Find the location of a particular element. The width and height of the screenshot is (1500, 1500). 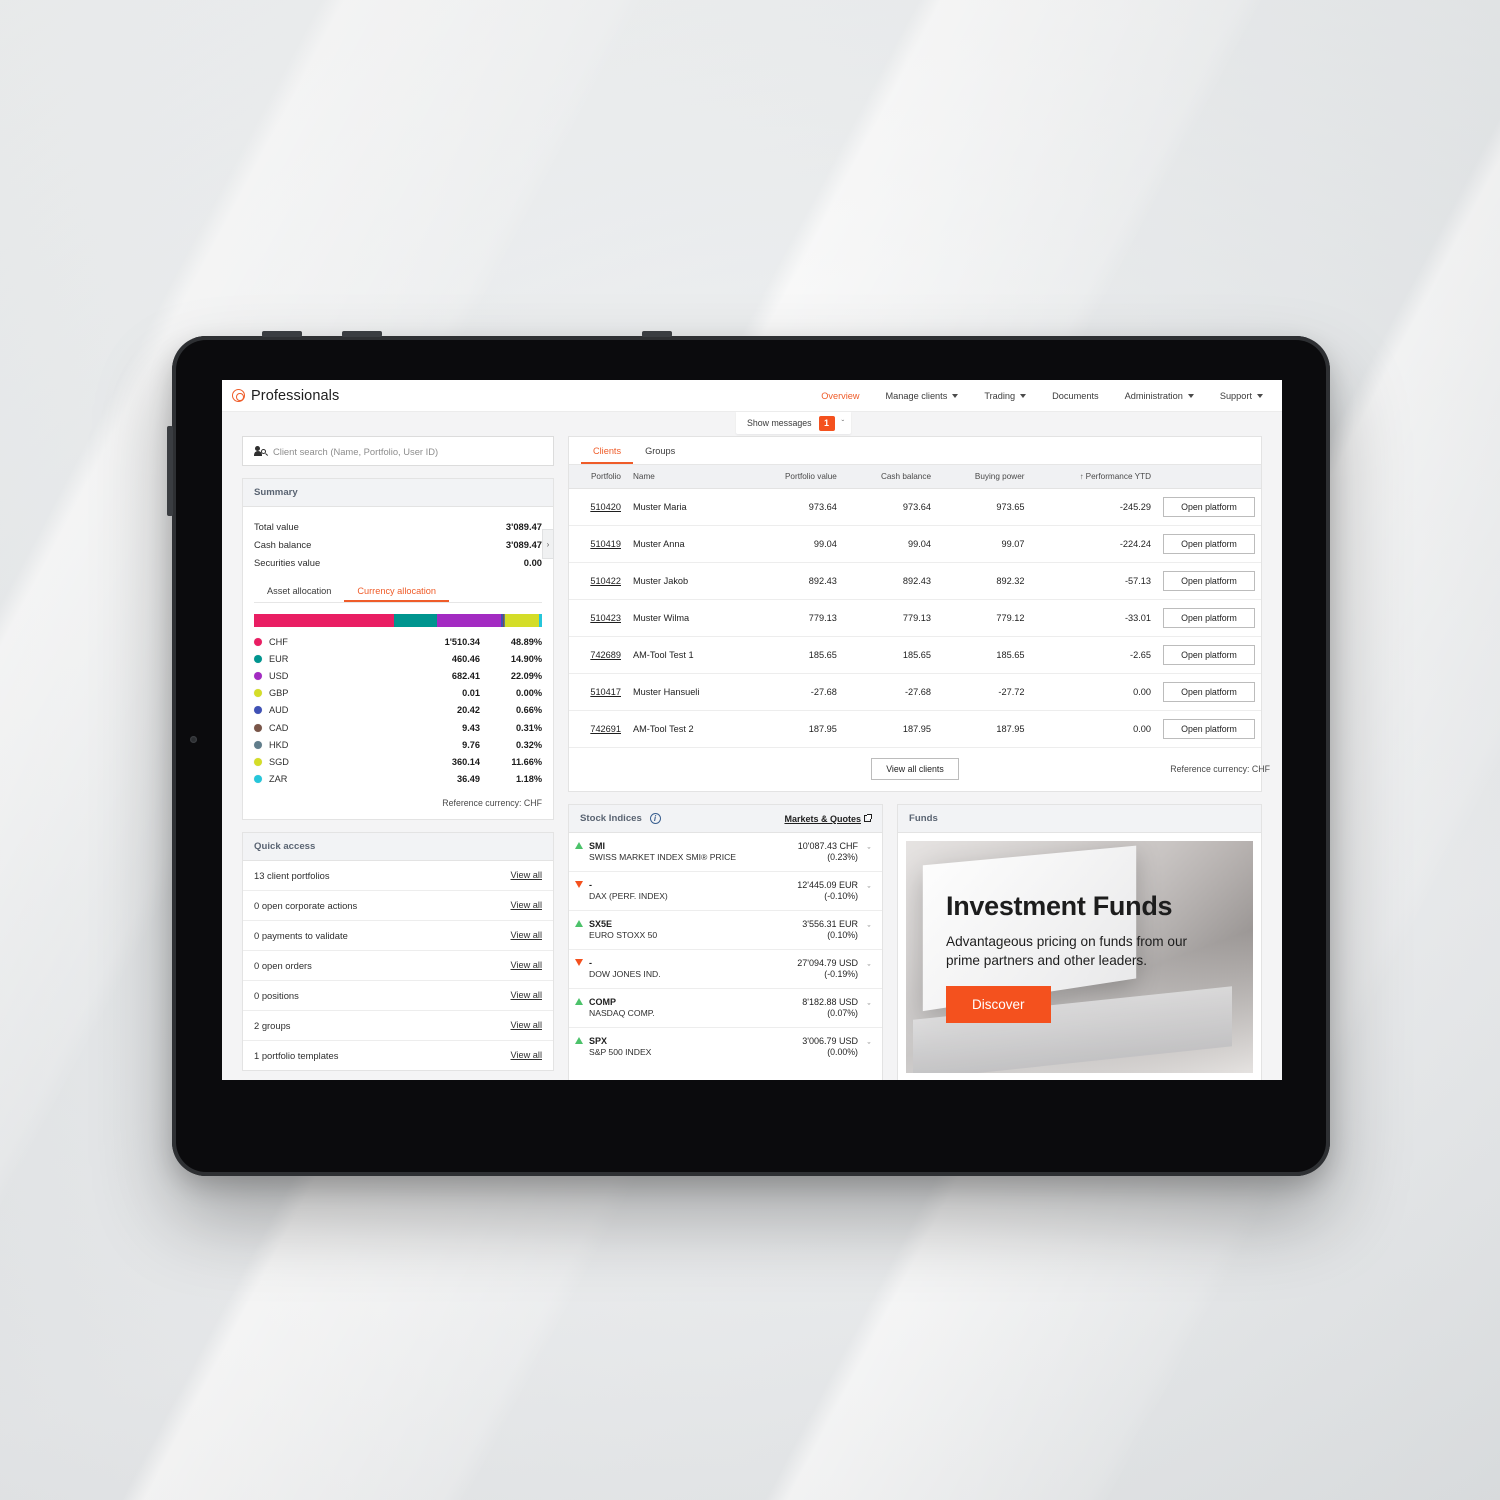

tab-currency-allocation: Currency allocation is located at coordinates (396, 592).